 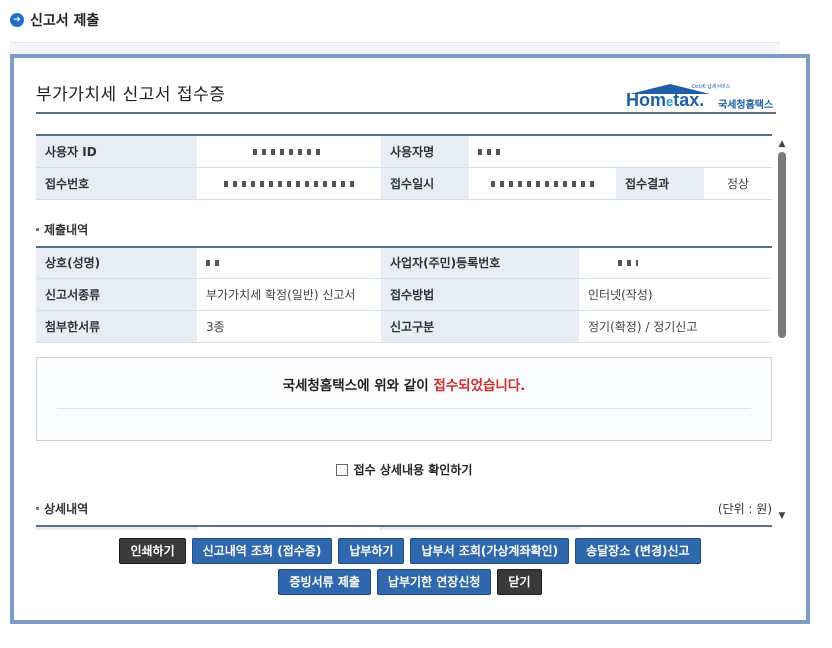 I want to click on attachments-value: 3종, so click(x=289, y=326).